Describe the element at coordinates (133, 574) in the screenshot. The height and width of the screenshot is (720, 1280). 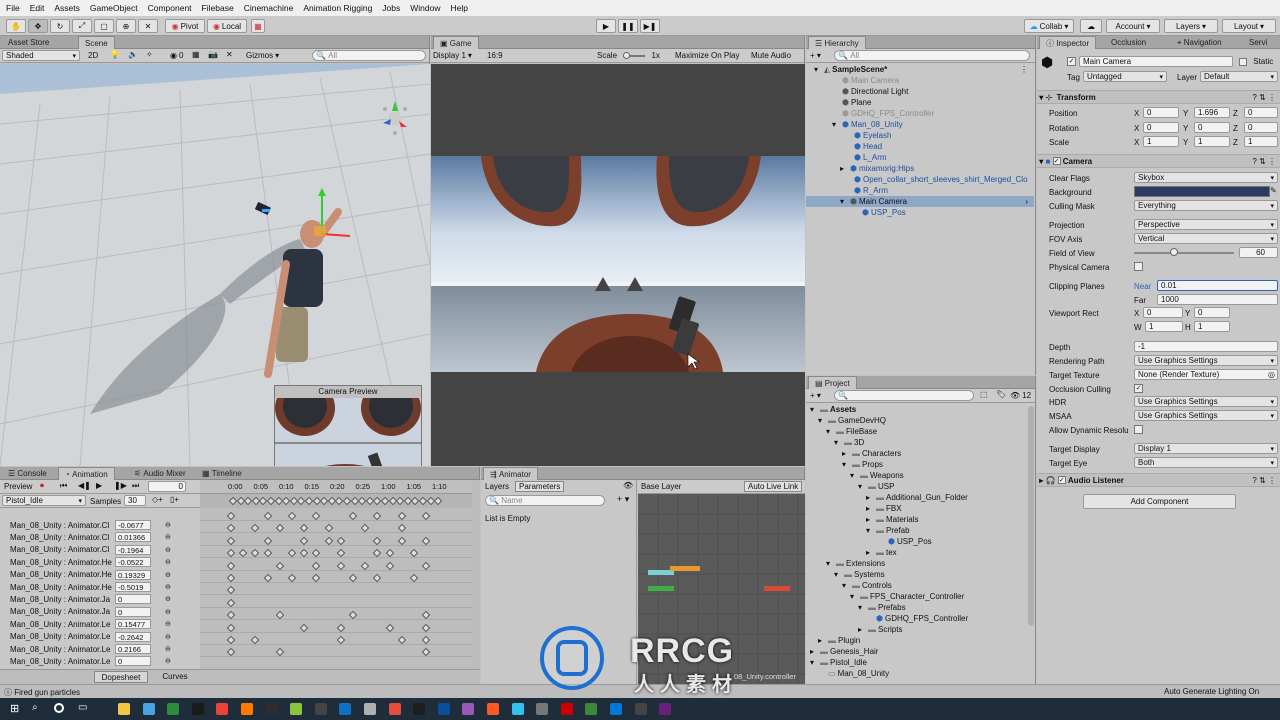
I see `property-value-field: 0.19329` at that location.